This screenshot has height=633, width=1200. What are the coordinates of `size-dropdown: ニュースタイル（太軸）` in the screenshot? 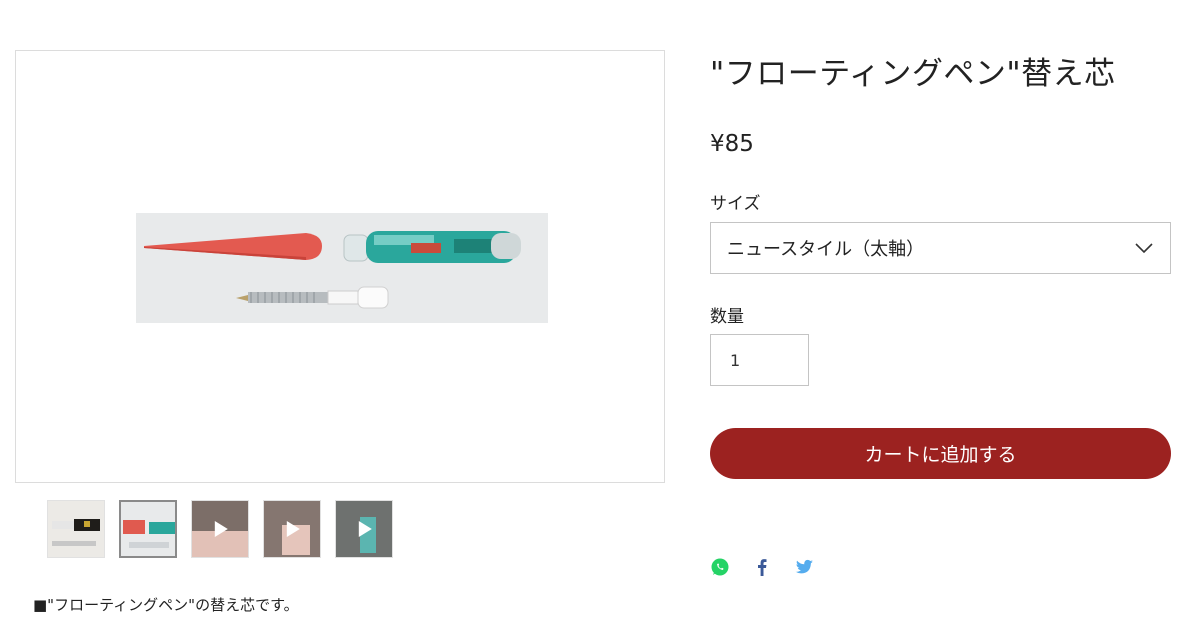 It's located at (940, 248).